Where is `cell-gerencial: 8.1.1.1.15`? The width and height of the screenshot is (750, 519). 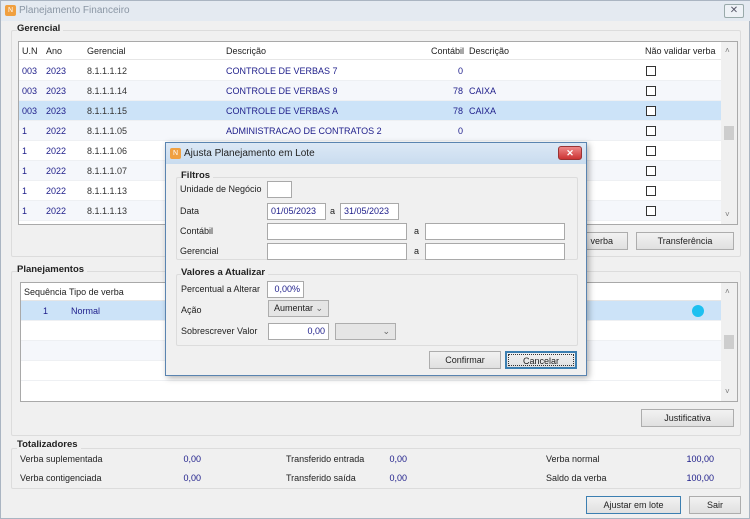 cell-gerencial: 8.1.1.1.15 is located at coordinates (107, 111).